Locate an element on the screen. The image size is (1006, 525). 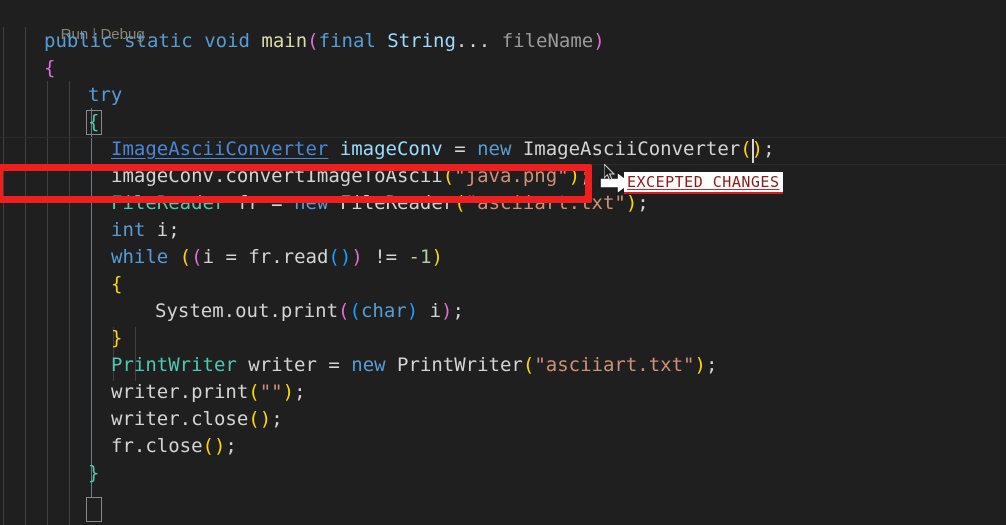
bracket-match-box-try-close is located at coordinates (94, 509).